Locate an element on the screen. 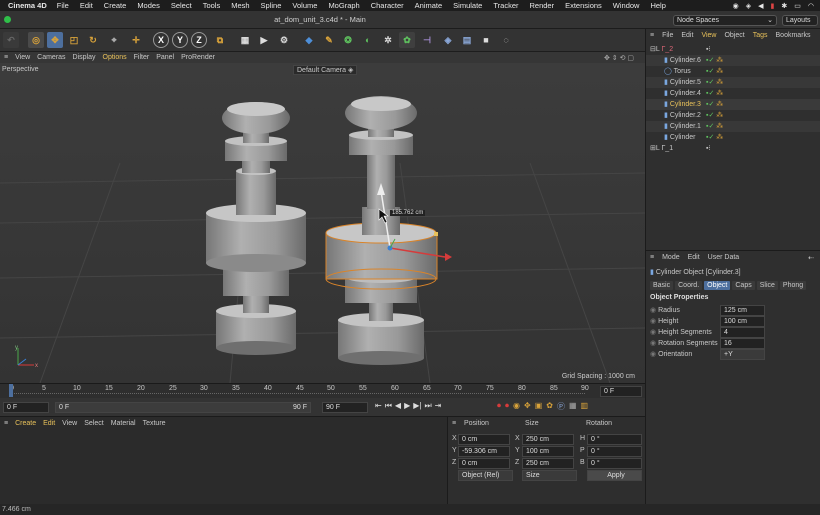 This screenshot has width=820, height=515. menu-select: Select is located at coordinates (181, 5).